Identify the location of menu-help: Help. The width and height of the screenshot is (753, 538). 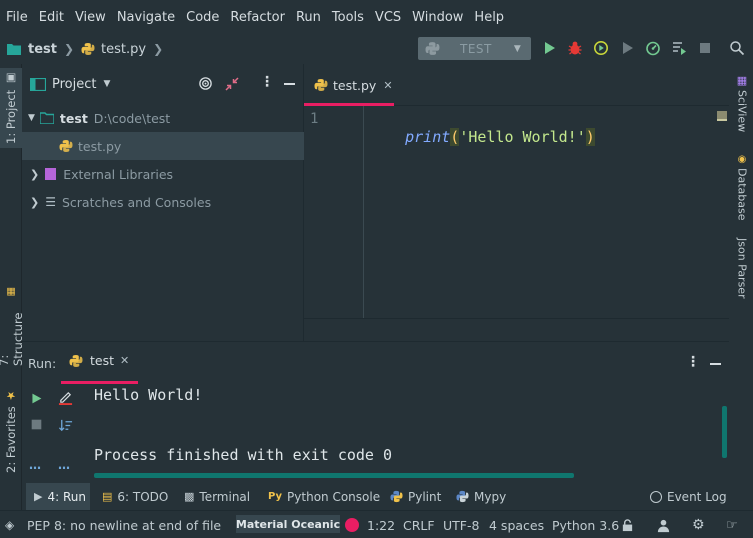
(489, 17).